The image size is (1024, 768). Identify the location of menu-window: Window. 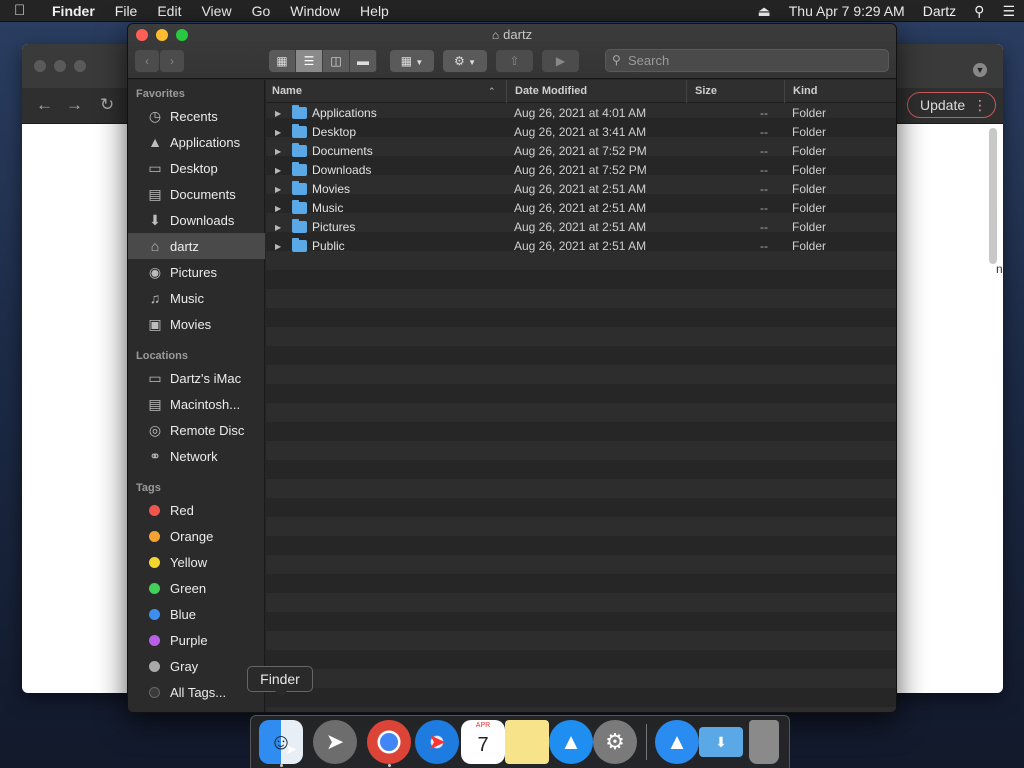
(315, 11).